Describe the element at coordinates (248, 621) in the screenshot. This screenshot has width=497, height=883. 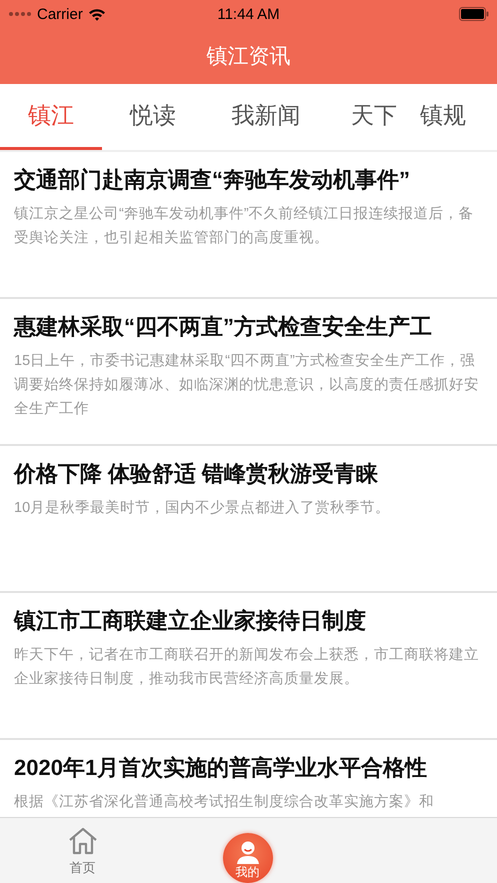
I see `article-title: 镇江市工商联建立企业家接待日制度` at that location.